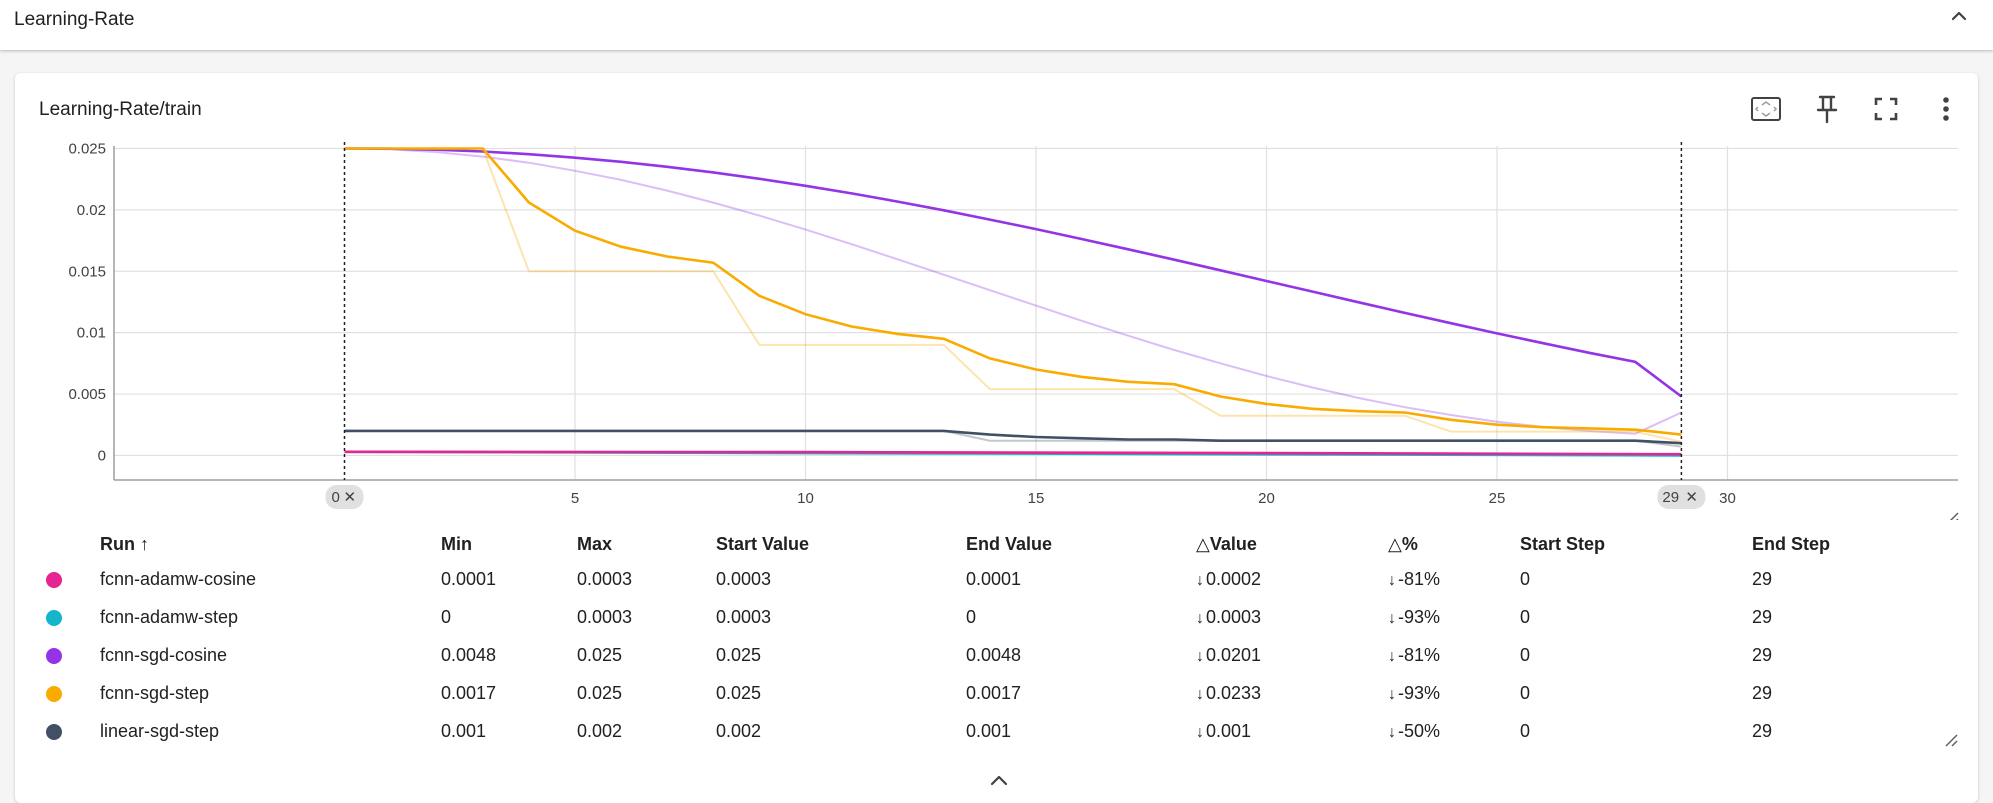 Image resolution: width=1993 pixels, height=803 pixels. Describe the element at coordinates (469, 692) in the screenshot. I see `min-value: 0.0017` at that location.